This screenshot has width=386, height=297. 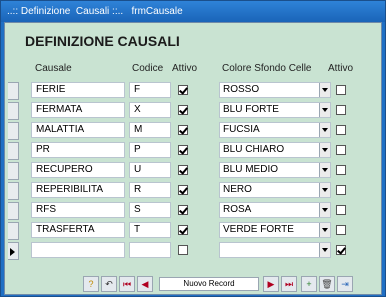 I want to click on last-record-icon: ⏭, so click(x=289, y=284).